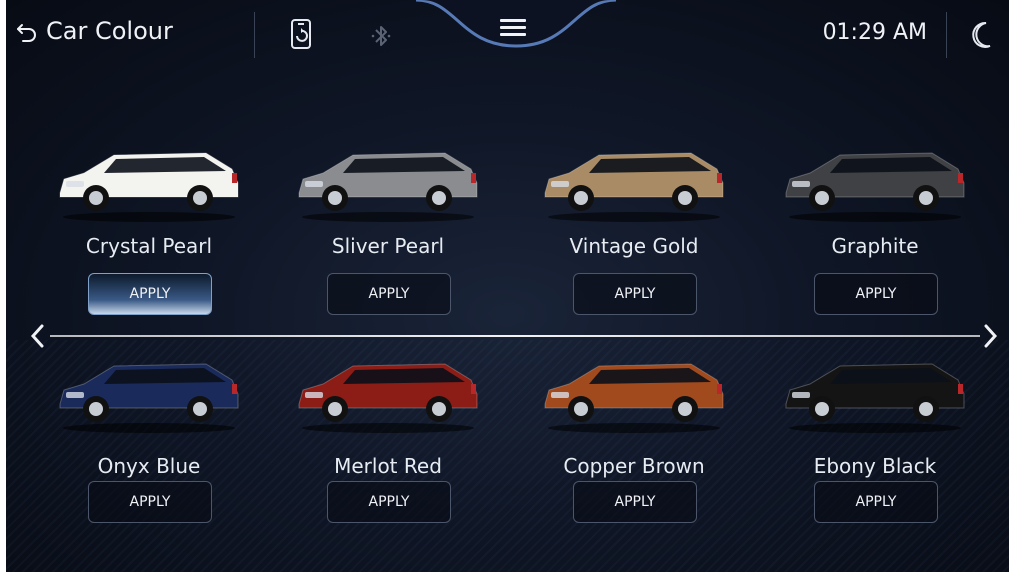  I want to click on bluetooth-icon, so click(381, 36).